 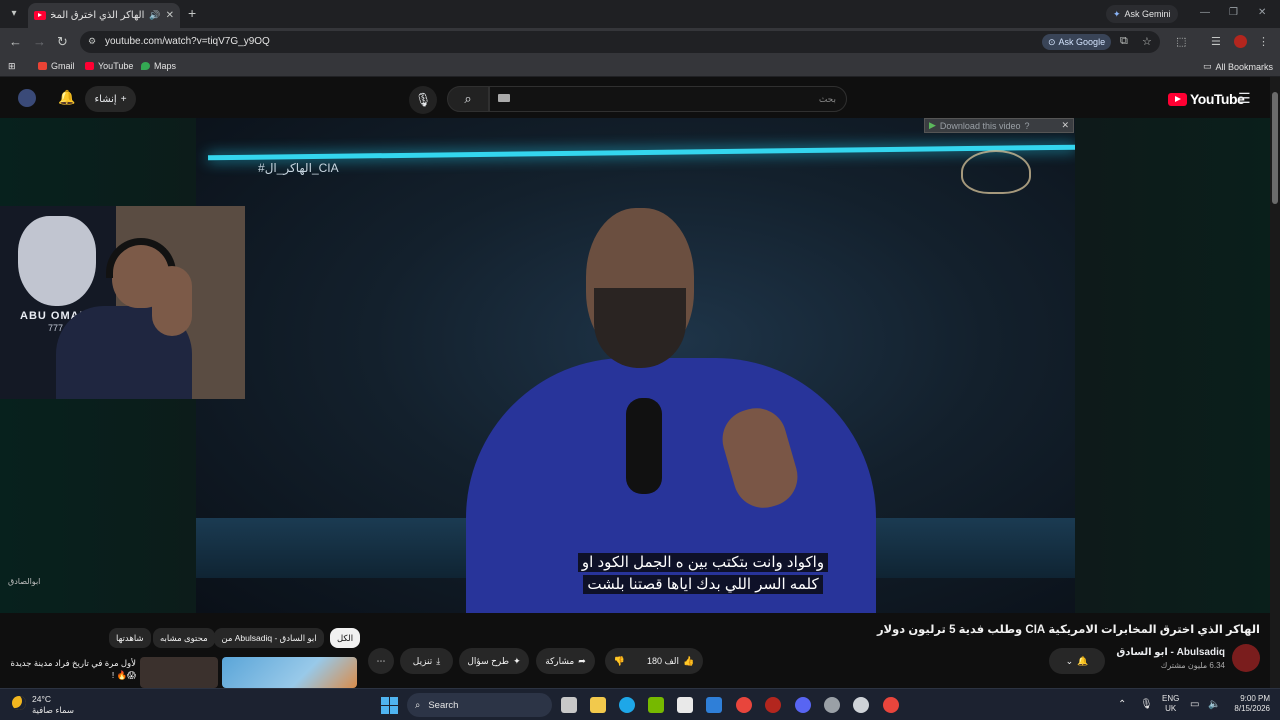 What do you see at coordinates (1194, 704) in the screenshot?
I see `network-icon: ▭` at bounding box center [1194, 704].